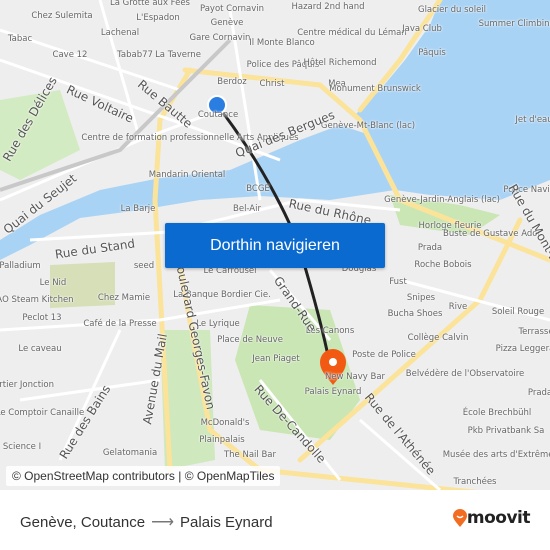 The height and width of the screenshot is (550, 550). I want to click on map-label: L'Espadon, so click(158, 18).